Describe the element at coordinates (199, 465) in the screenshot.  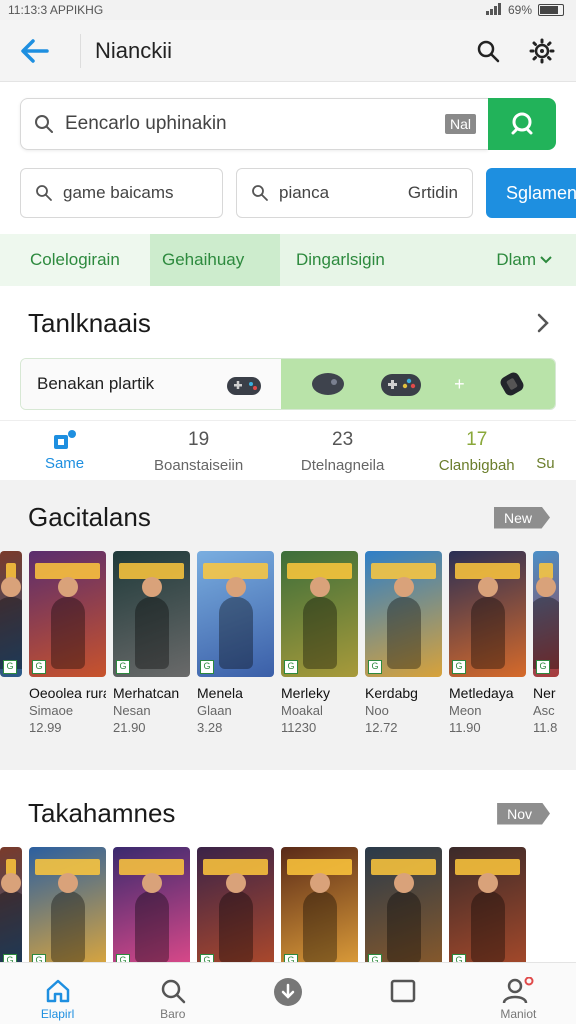
I see `stat-label: Boanstaiseiin` at that location.